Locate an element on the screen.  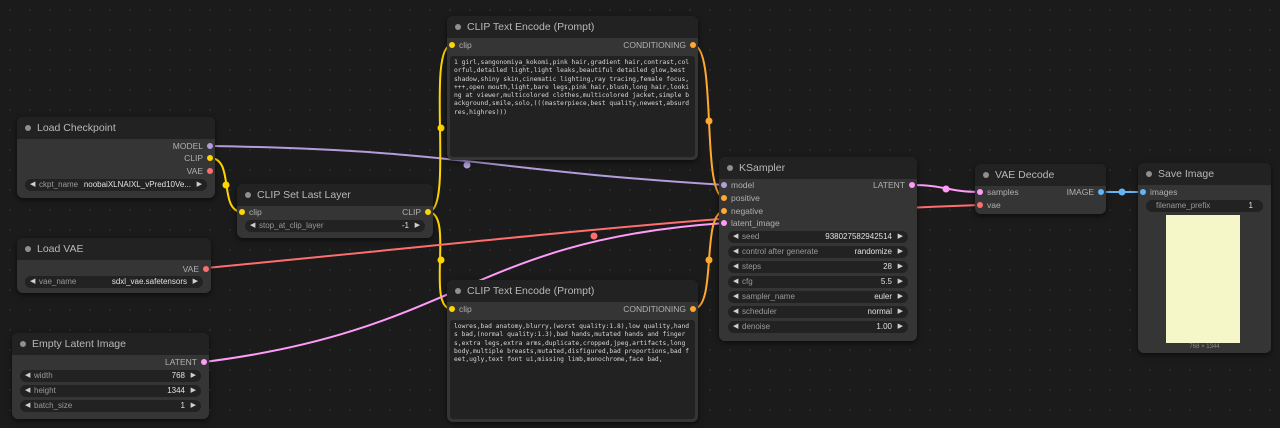
input-latent-image-dot is located at coordinates (724, 223).